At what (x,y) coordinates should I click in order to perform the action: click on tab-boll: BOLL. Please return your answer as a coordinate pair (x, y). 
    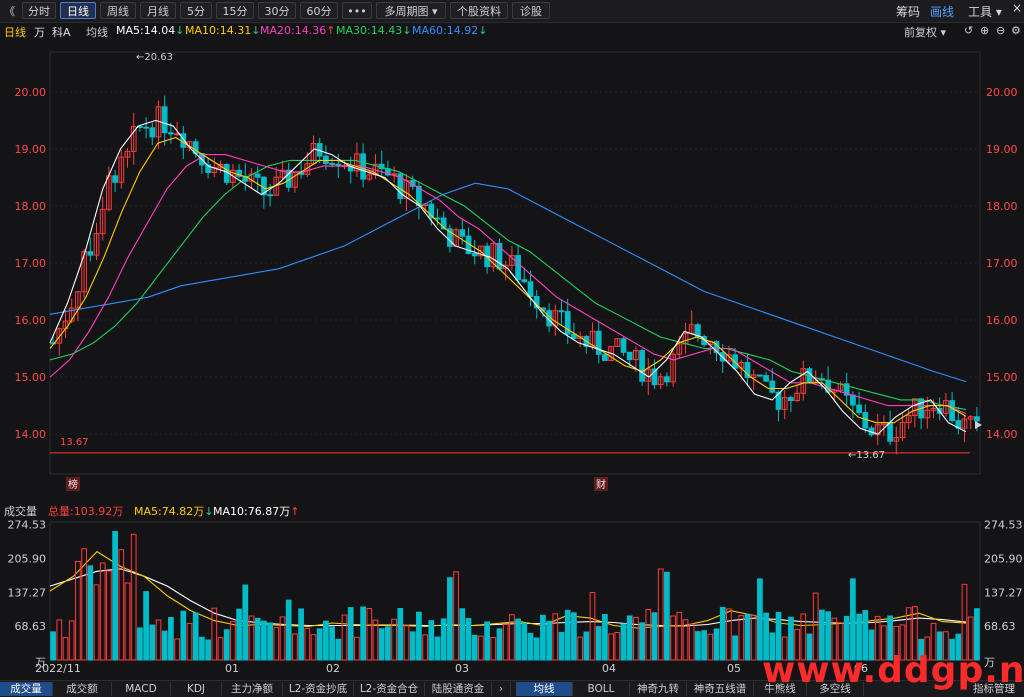
    Looking at the image, I should click on (601, 689).